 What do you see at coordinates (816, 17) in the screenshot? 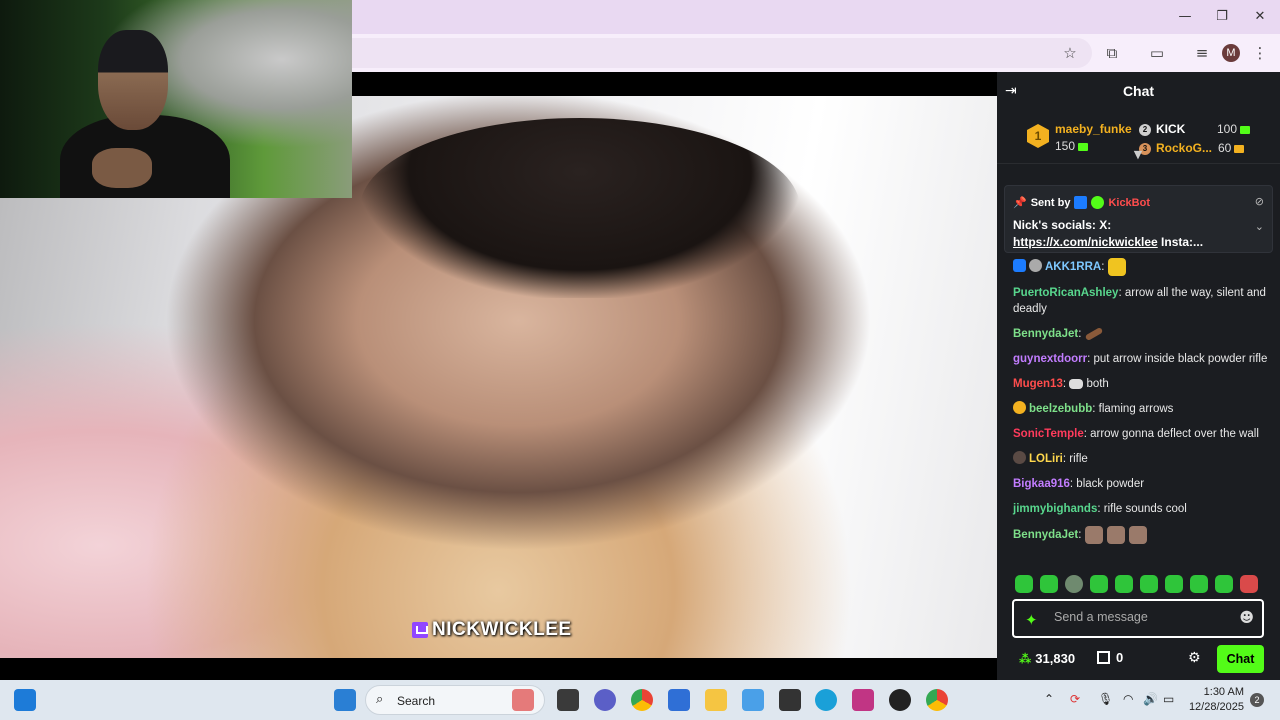
I see `browser-titlebar: — ❐ ✕` at bounding box center [816, 17].